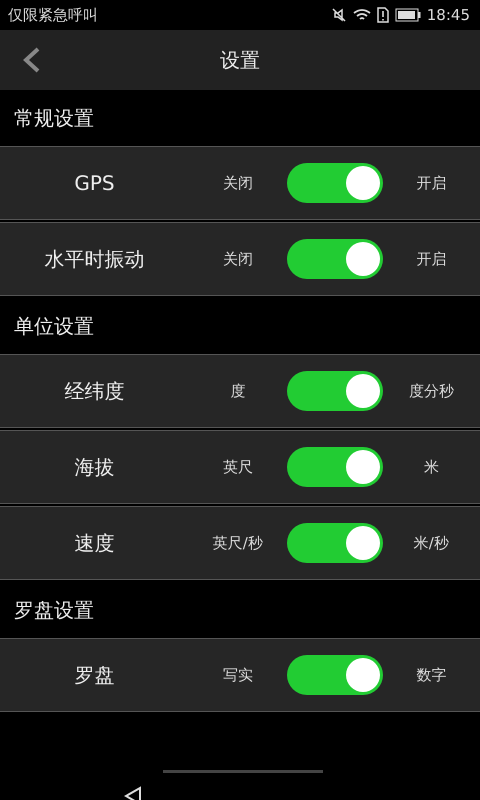 Image resolution: width=480 pixels, height=800 pixels. What do you see at coordinates (53, 15) in the screenshot?
I see `carrier-text: 仅限紧急呼叫` at bounding box center [53, 15].